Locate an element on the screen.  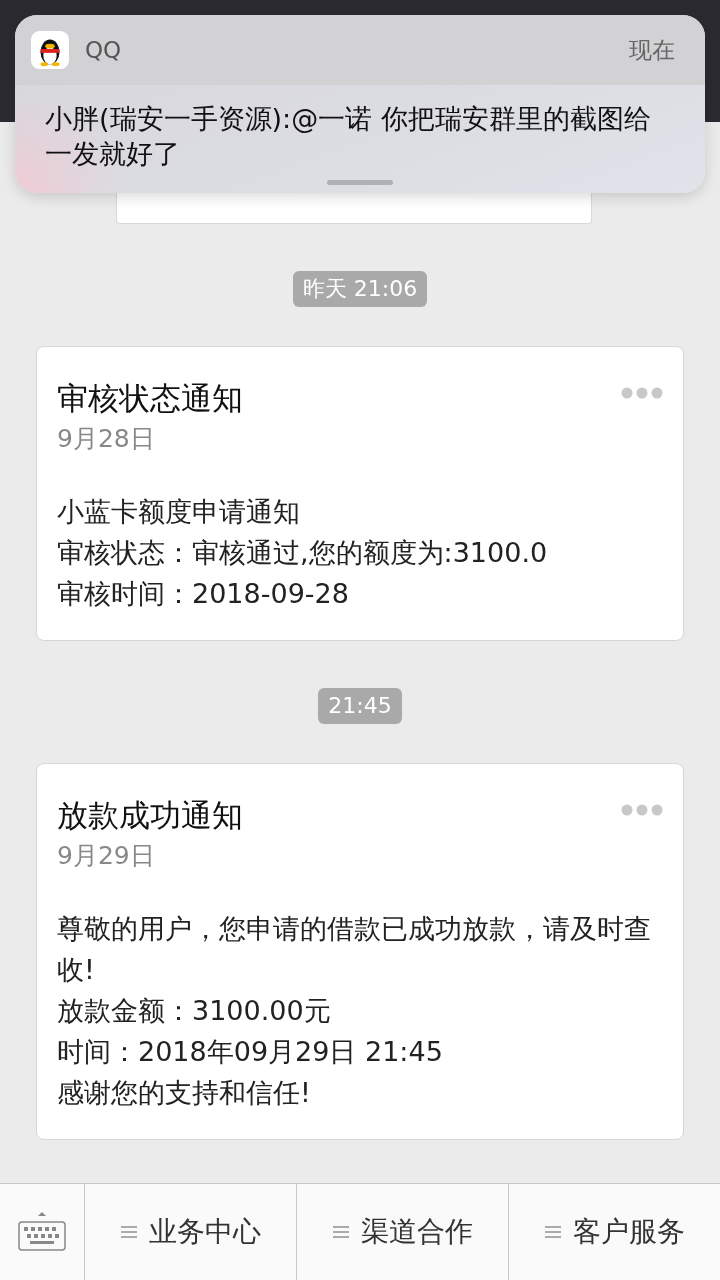
card-title: 审核状态通知 is located at coordinates (150, 398).